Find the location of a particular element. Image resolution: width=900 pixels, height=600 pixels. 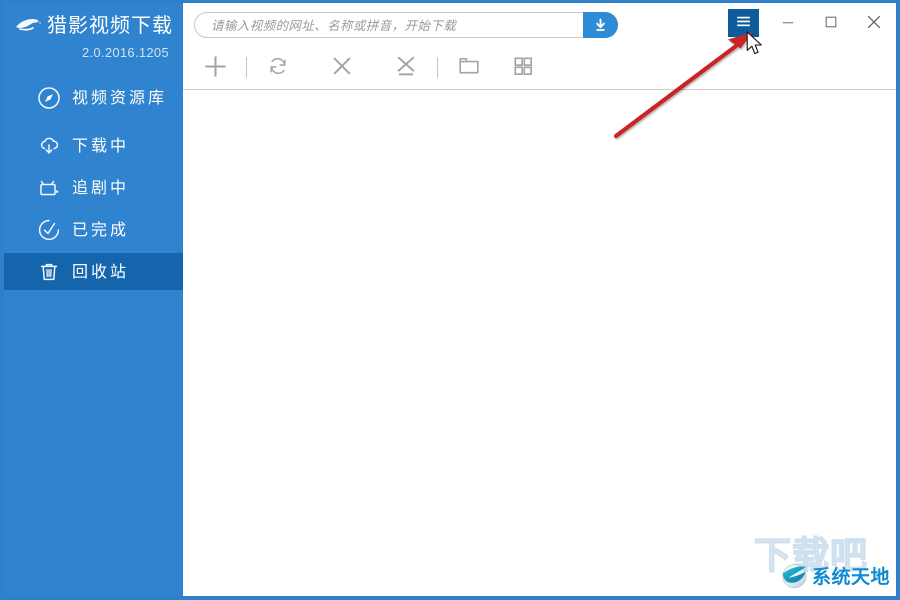

refresh-icon is located at coordinates (278, 67).